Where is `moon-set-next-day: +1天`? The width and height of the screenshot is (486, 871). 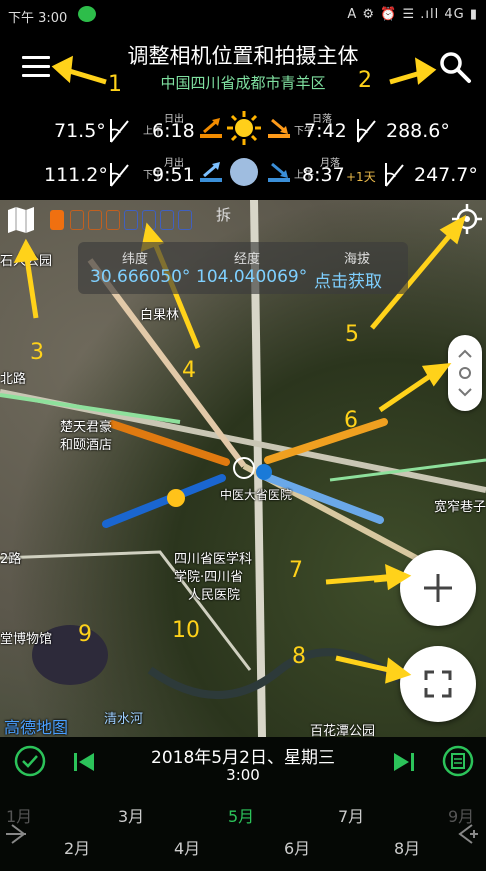
moon-set-next-day: +1天 is located at coordinates (361, 177).